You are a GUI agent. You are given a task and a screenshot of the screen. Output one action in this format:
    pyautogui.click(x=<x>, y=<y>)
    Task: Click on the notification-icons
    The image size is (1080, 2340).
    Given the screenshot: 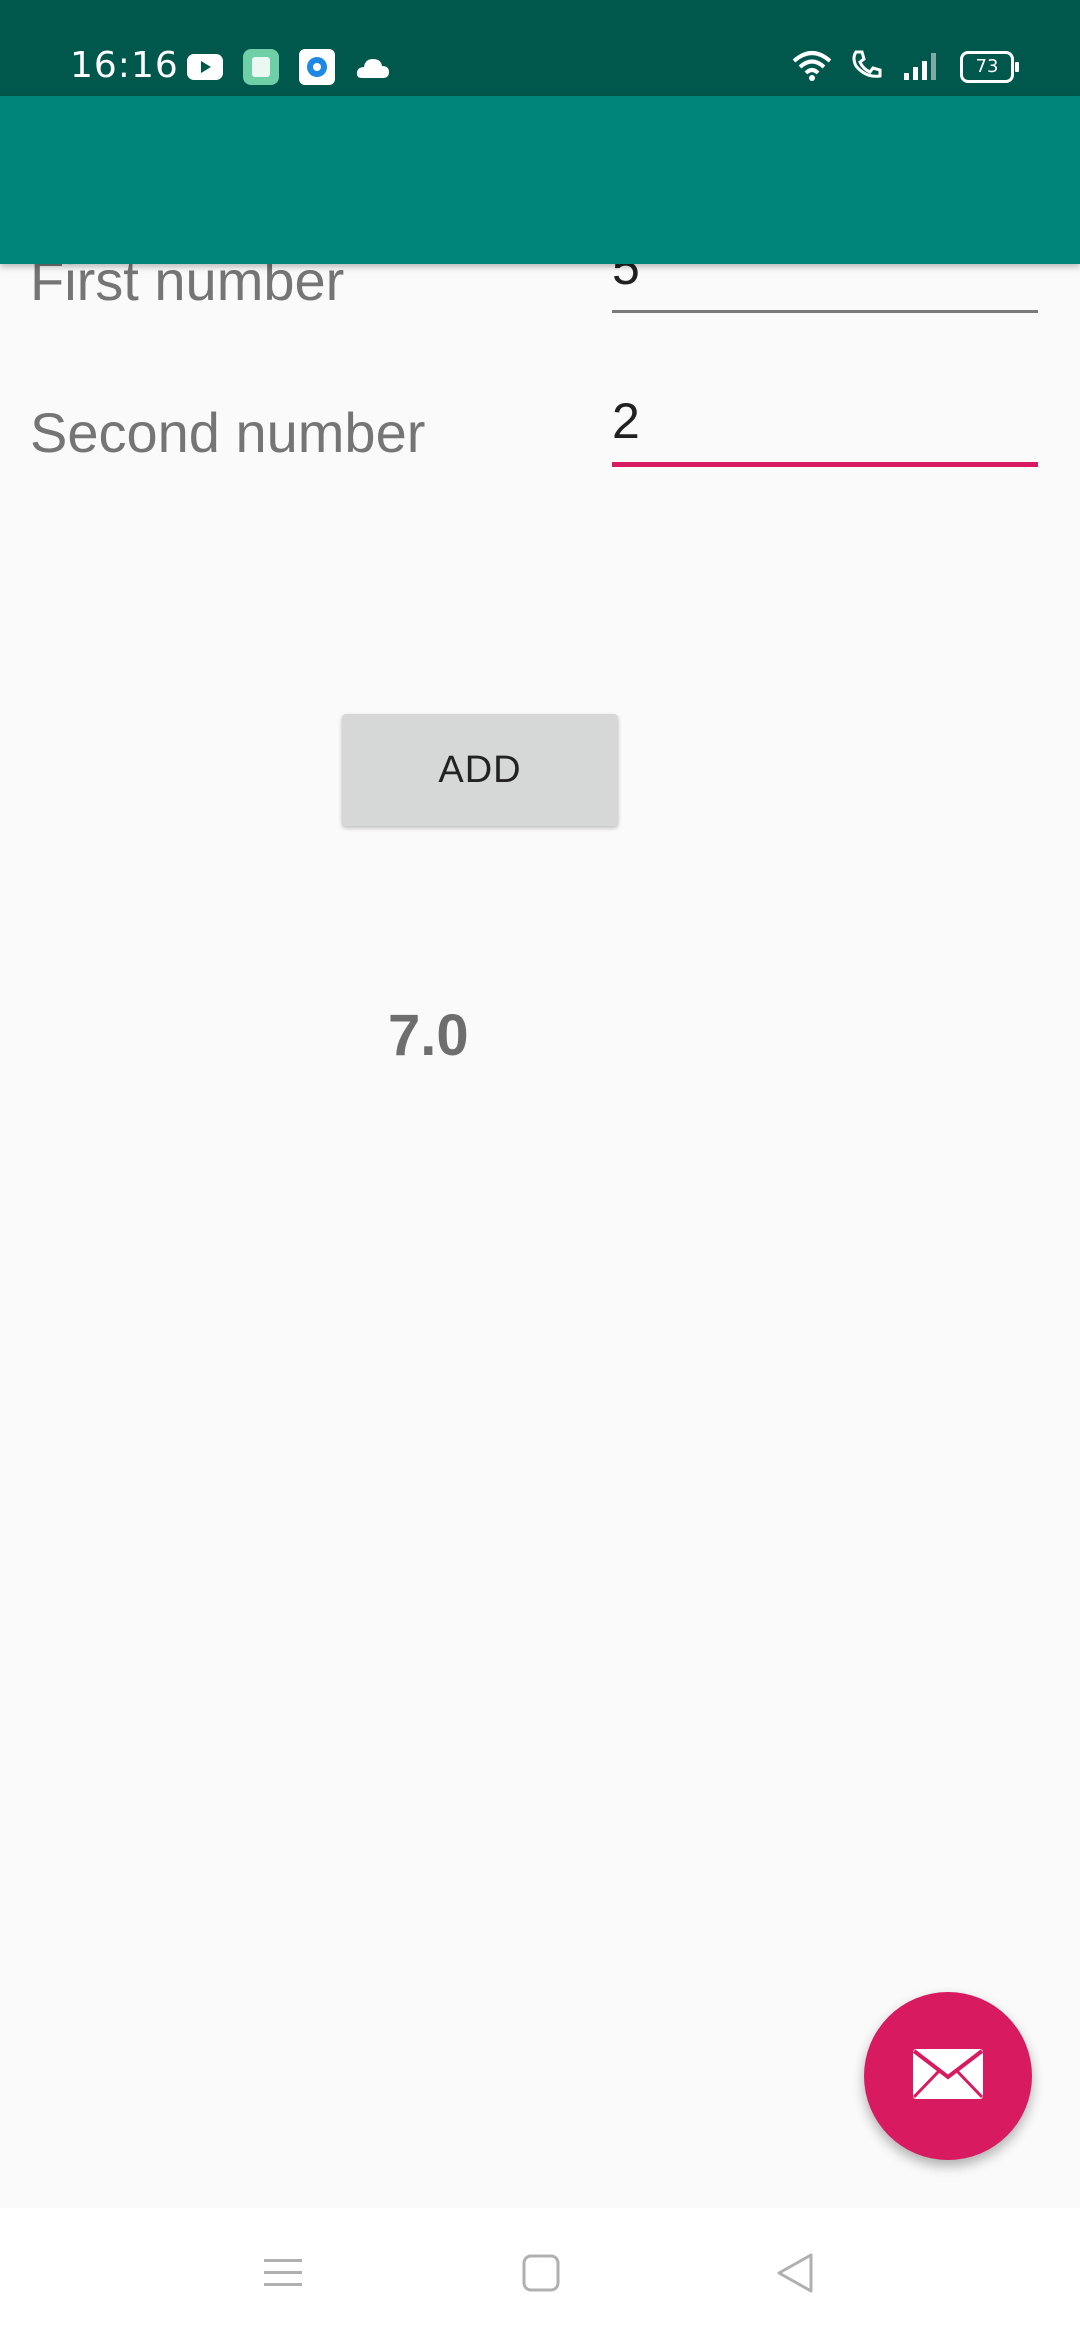 What is the action you would take?
    pyautogui.click(x=289, y=67)
    